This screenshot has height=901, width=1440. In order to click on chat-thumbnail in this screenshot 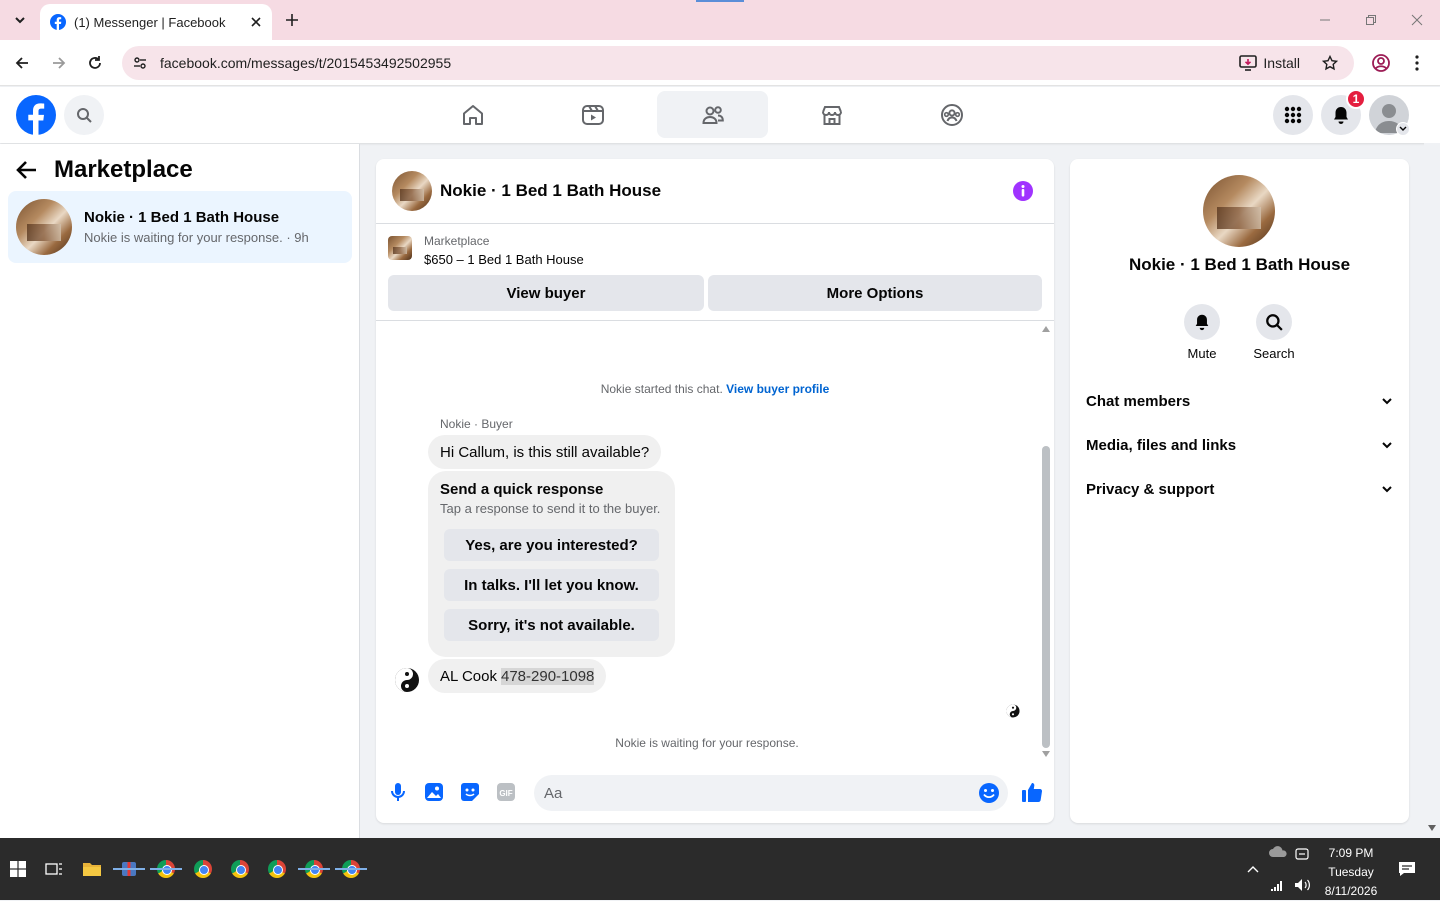, I will do `click(412, 191)`.